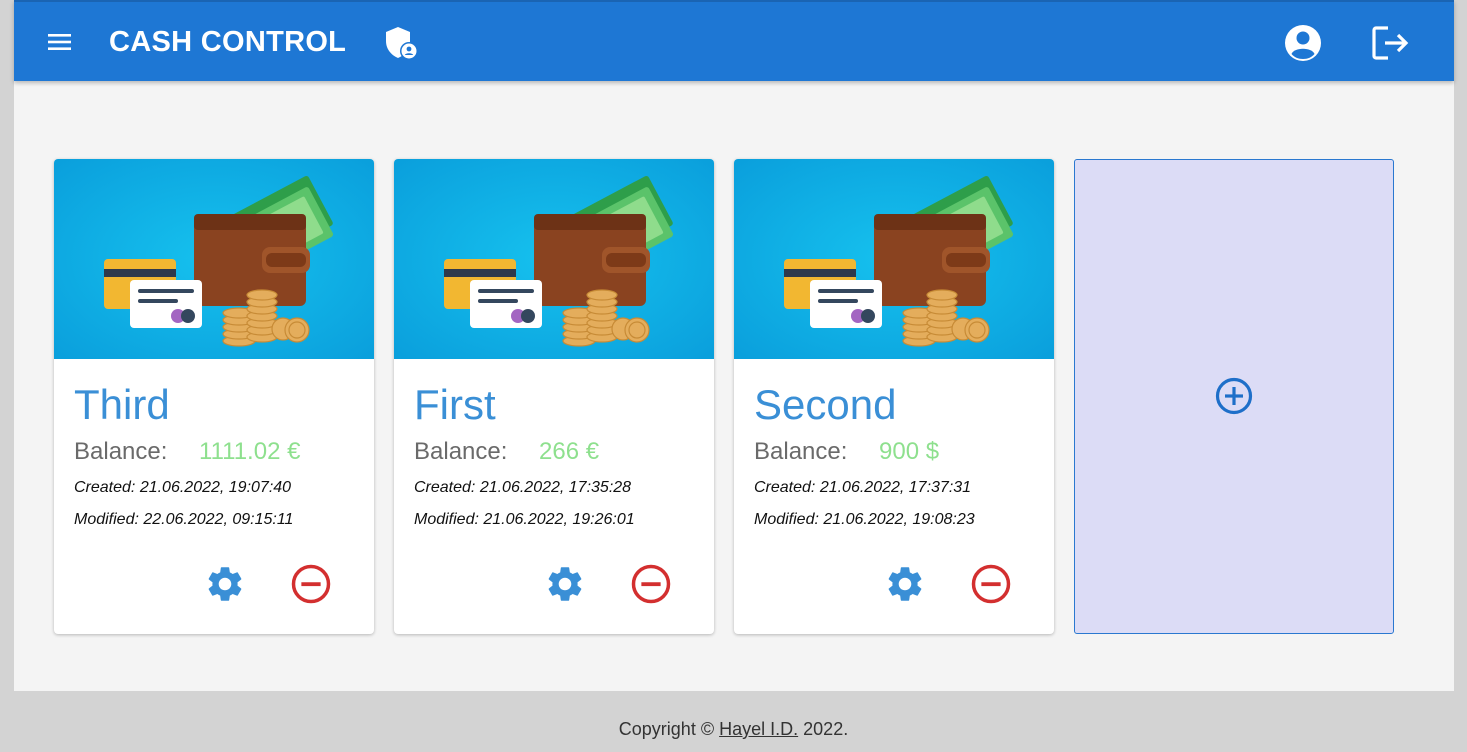 The width and height of the screenshot is (1467, 752). What do you see at coordinates (401, 43) in the screenshot?
I see `admin-shield-icon` at bounding box center [401, 43].